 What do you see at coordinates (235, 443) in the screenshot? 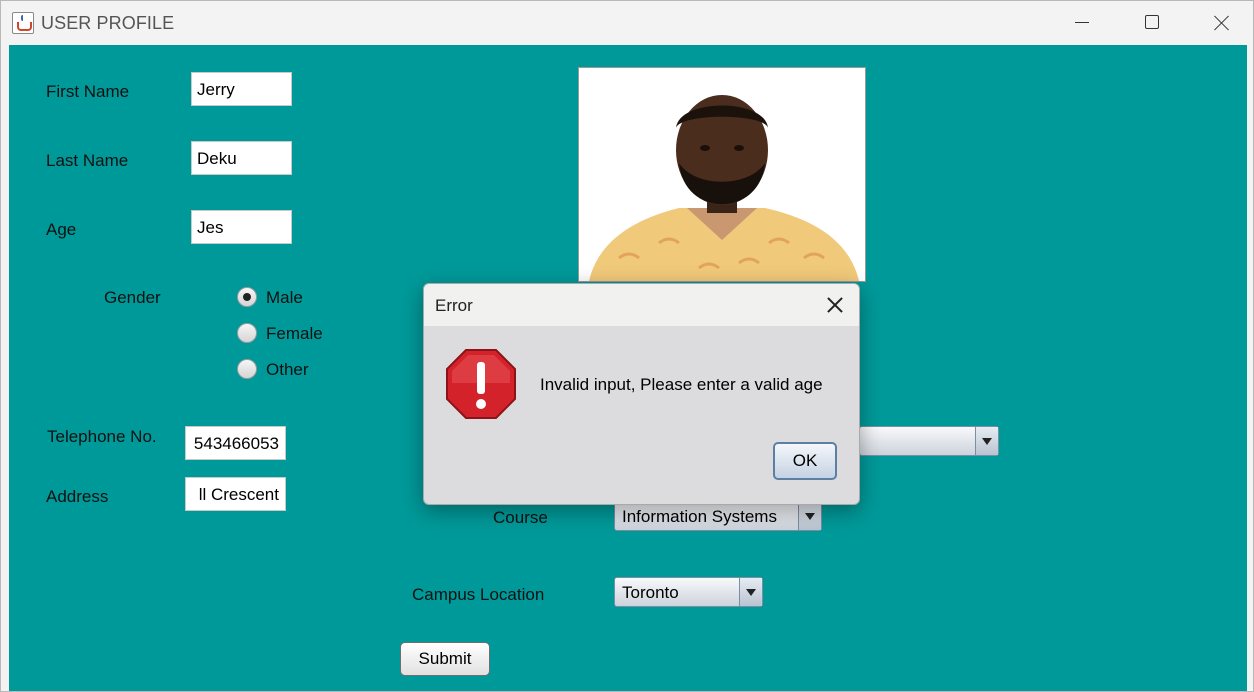
I see `telephone-field: 543466053` at bounding box center [235, 443].